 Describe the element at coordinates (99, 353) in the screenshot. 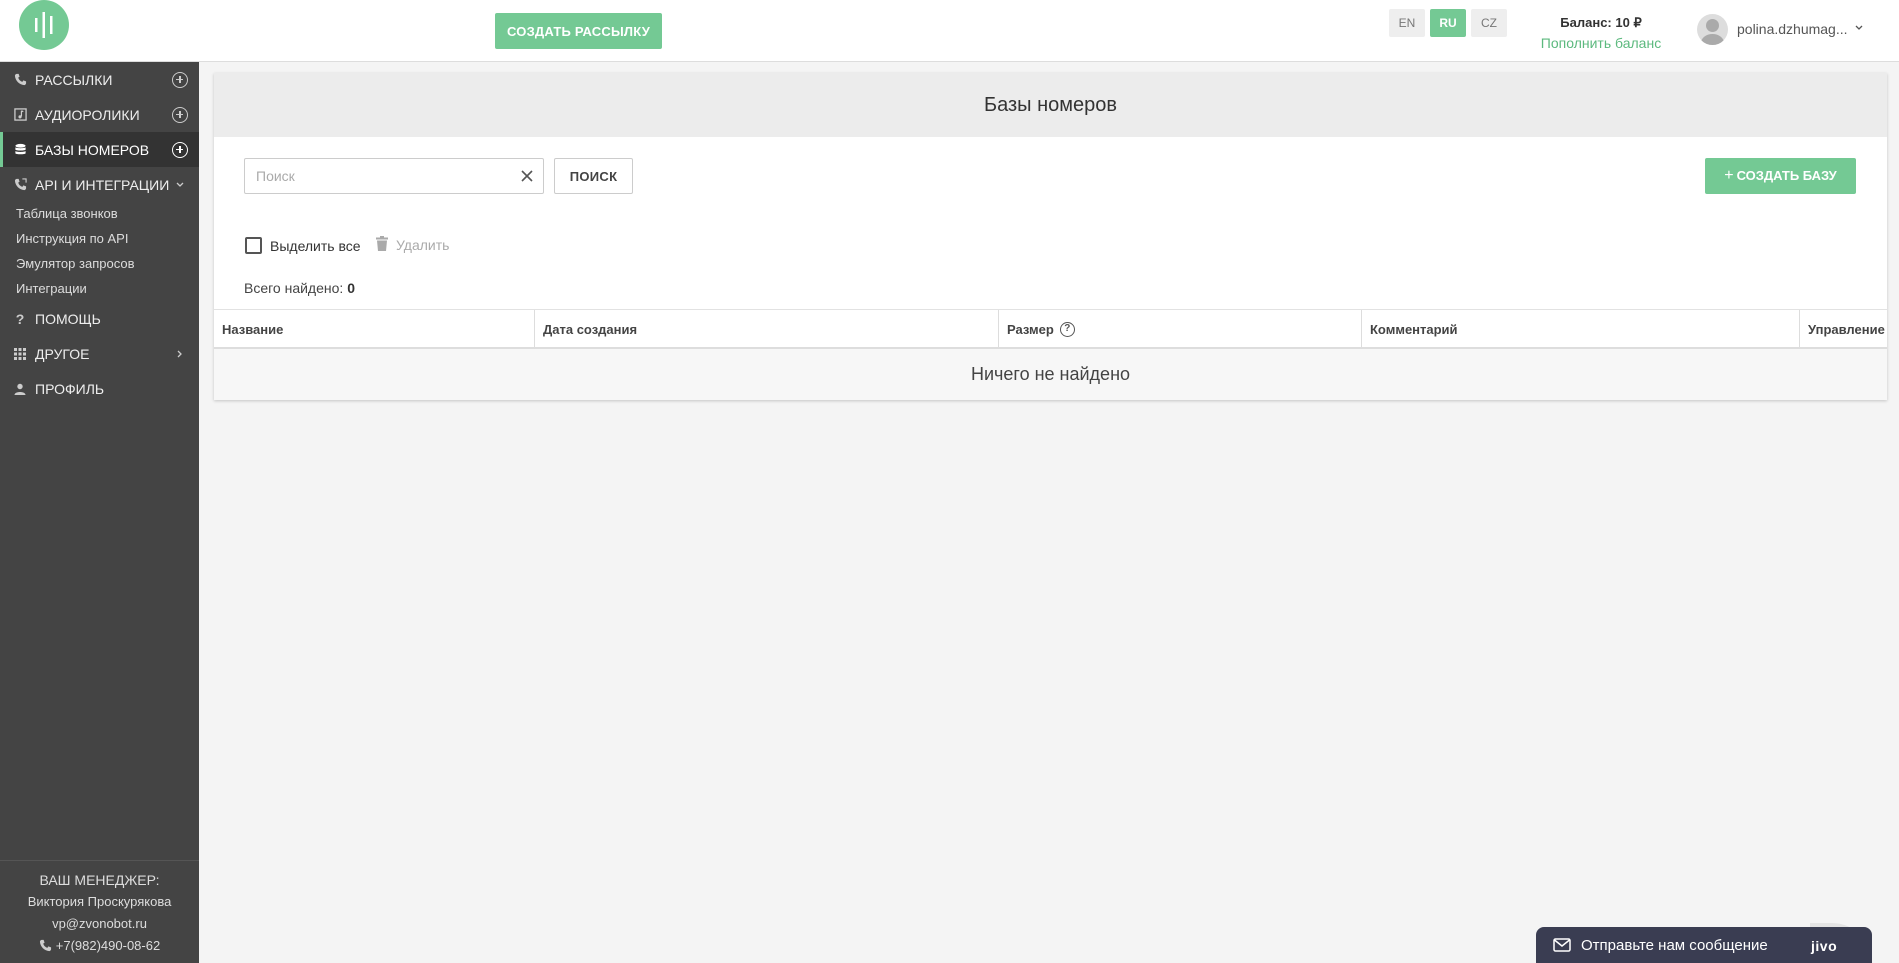

I see `sidebar-item-other: ДРУГОЕ` at that location.